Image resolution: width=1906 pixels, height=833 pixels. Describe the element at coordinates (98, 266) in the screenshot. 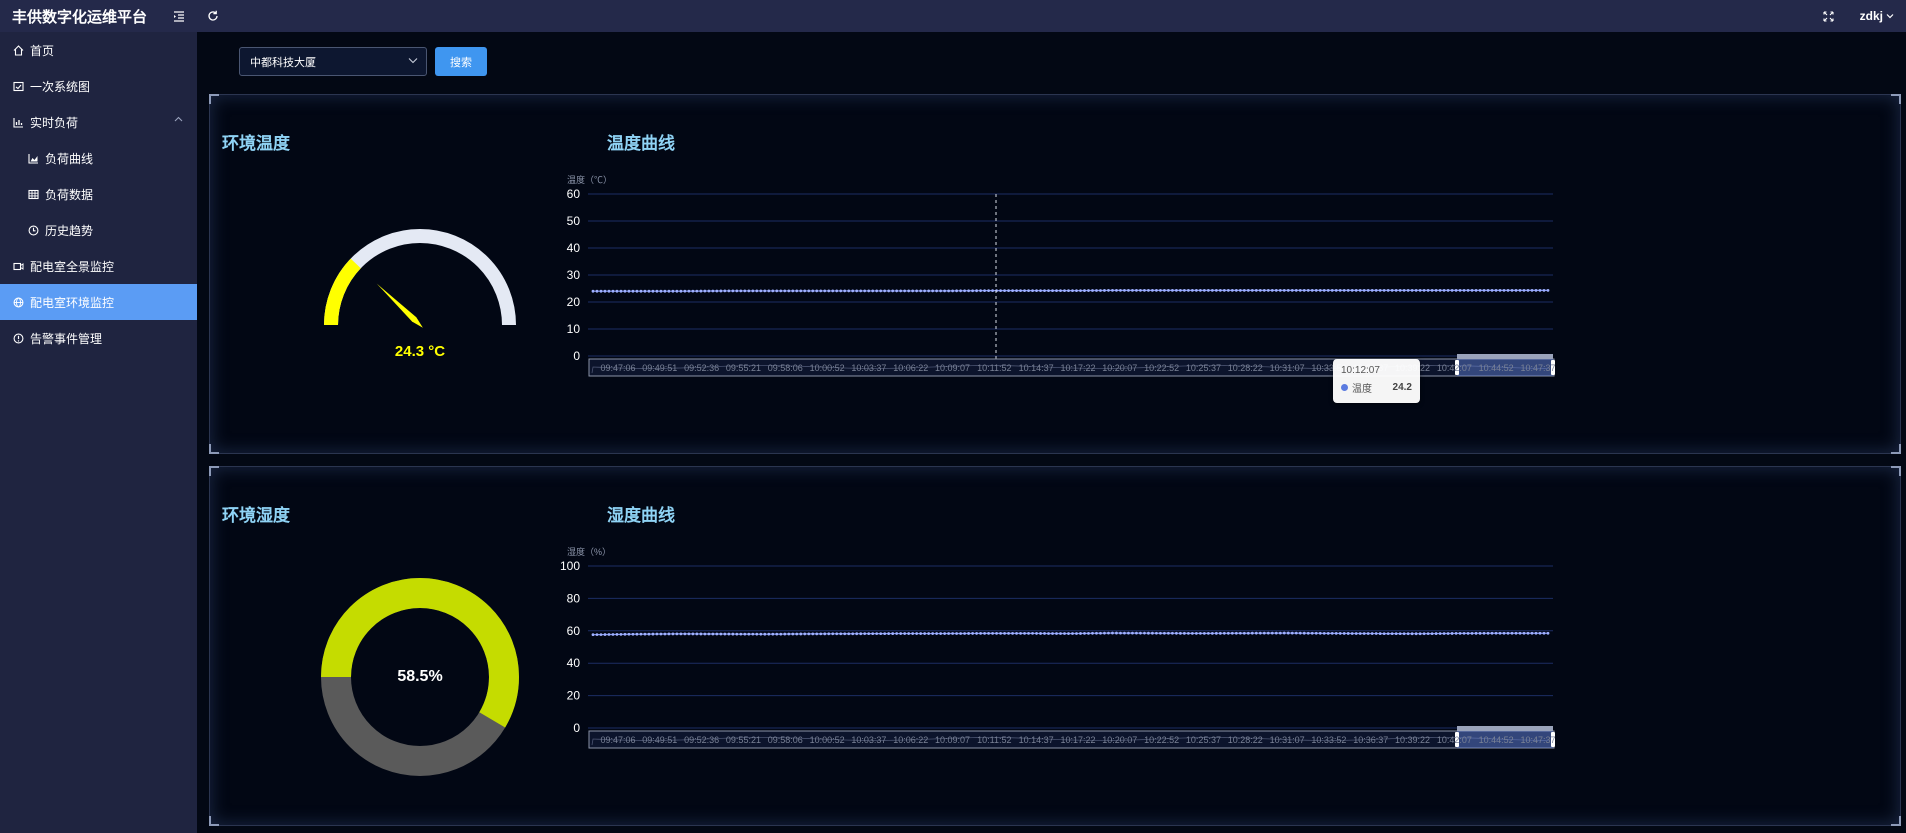

I see `sidebar-item-panorama-monitor: 配电室全景监控` at that location.